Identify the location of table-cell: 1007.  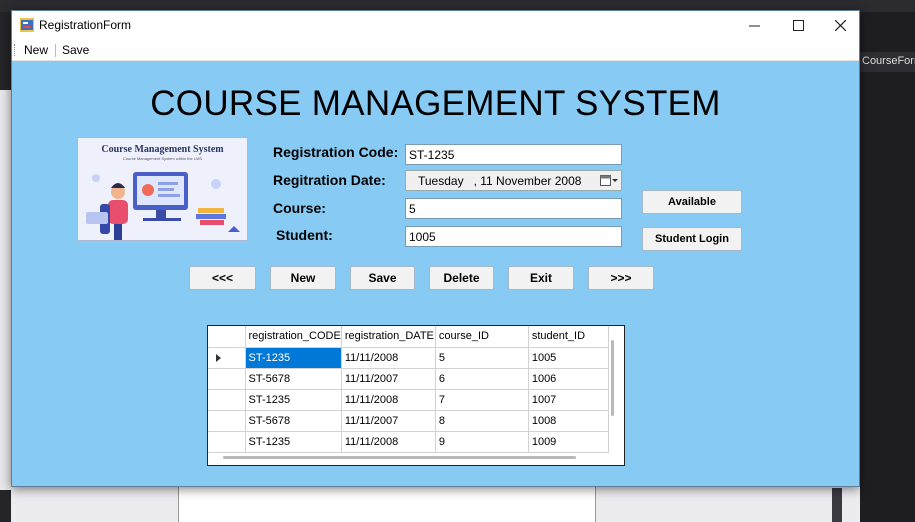
(568, 400).